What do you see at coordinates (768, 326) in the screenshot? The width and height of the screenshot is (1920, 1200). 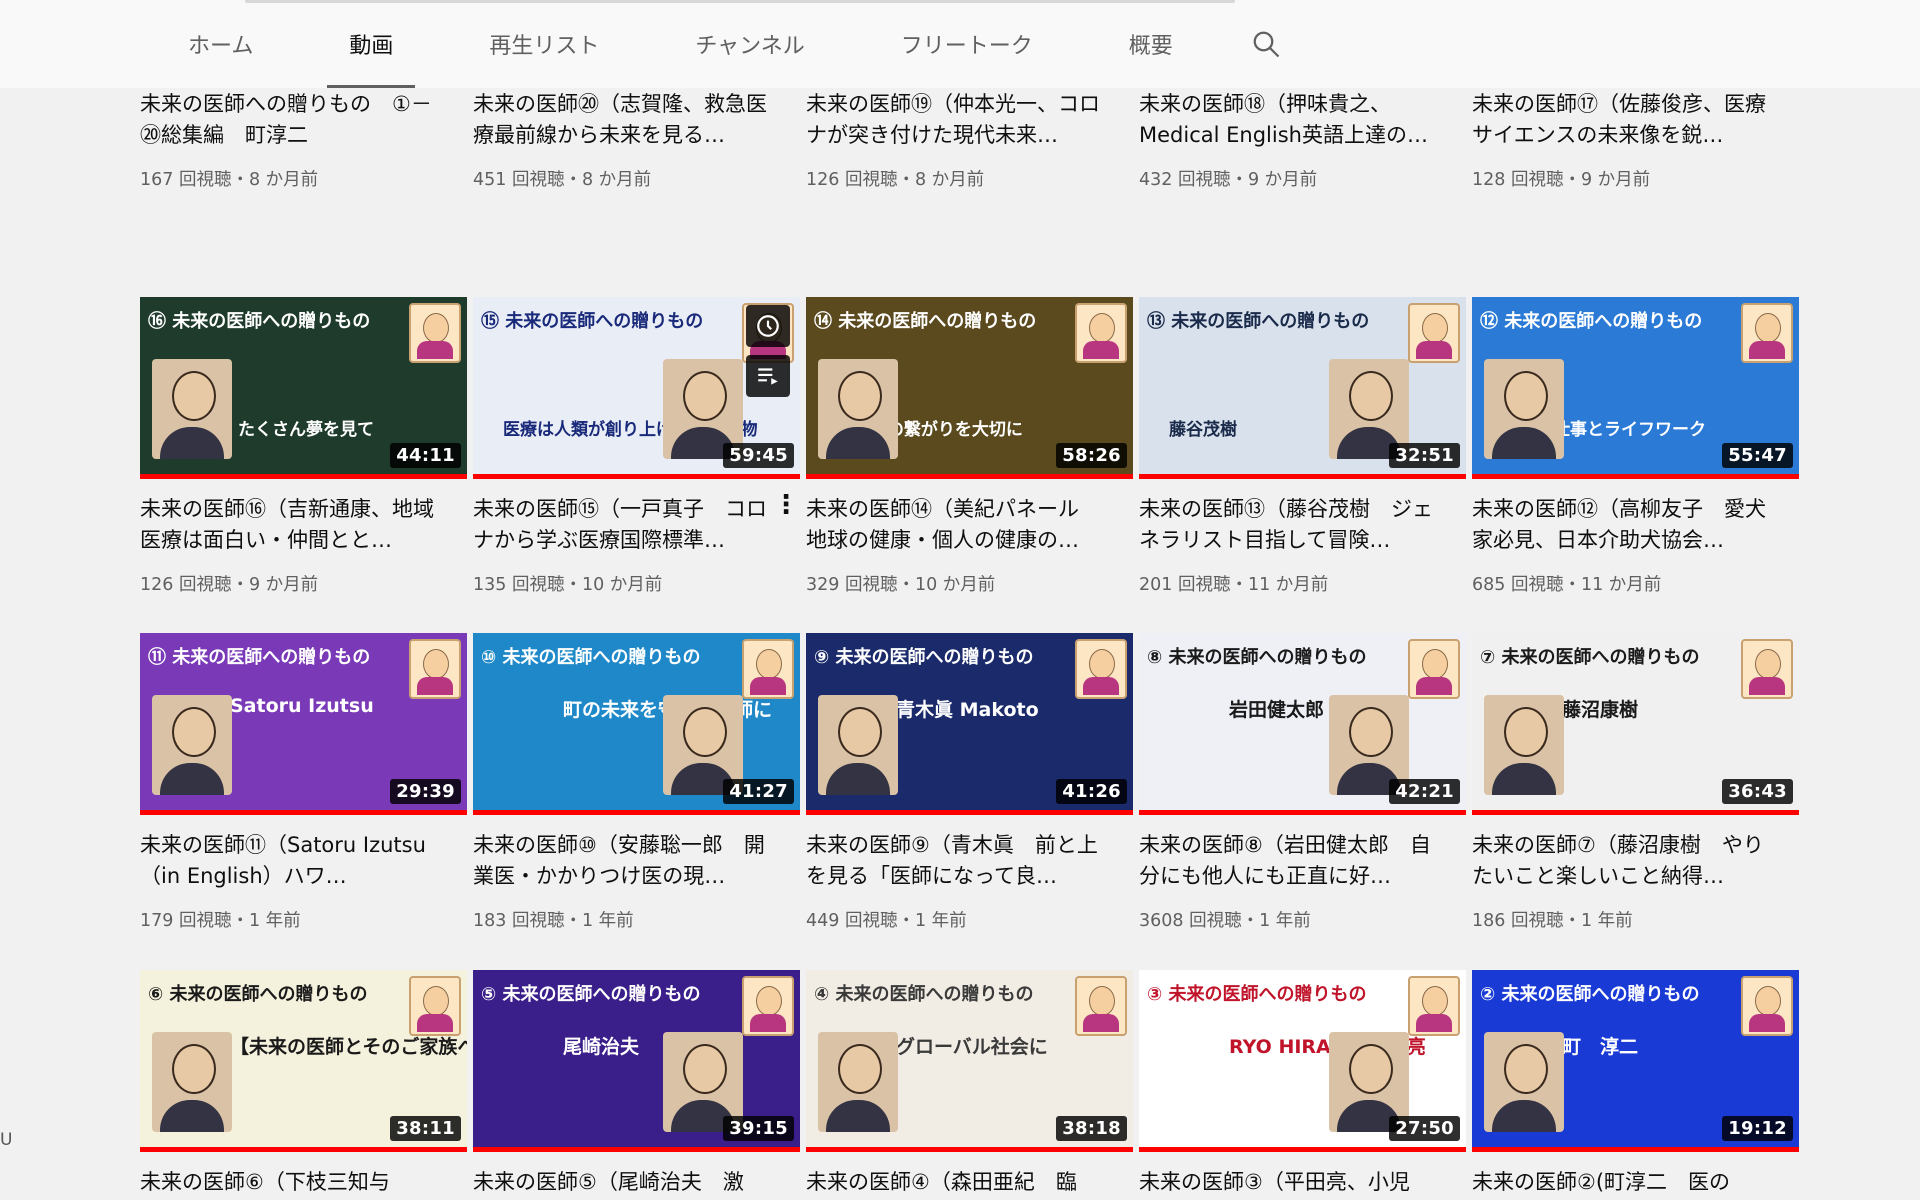 I see `watch-later-icon` at bounding box center [768, 326].